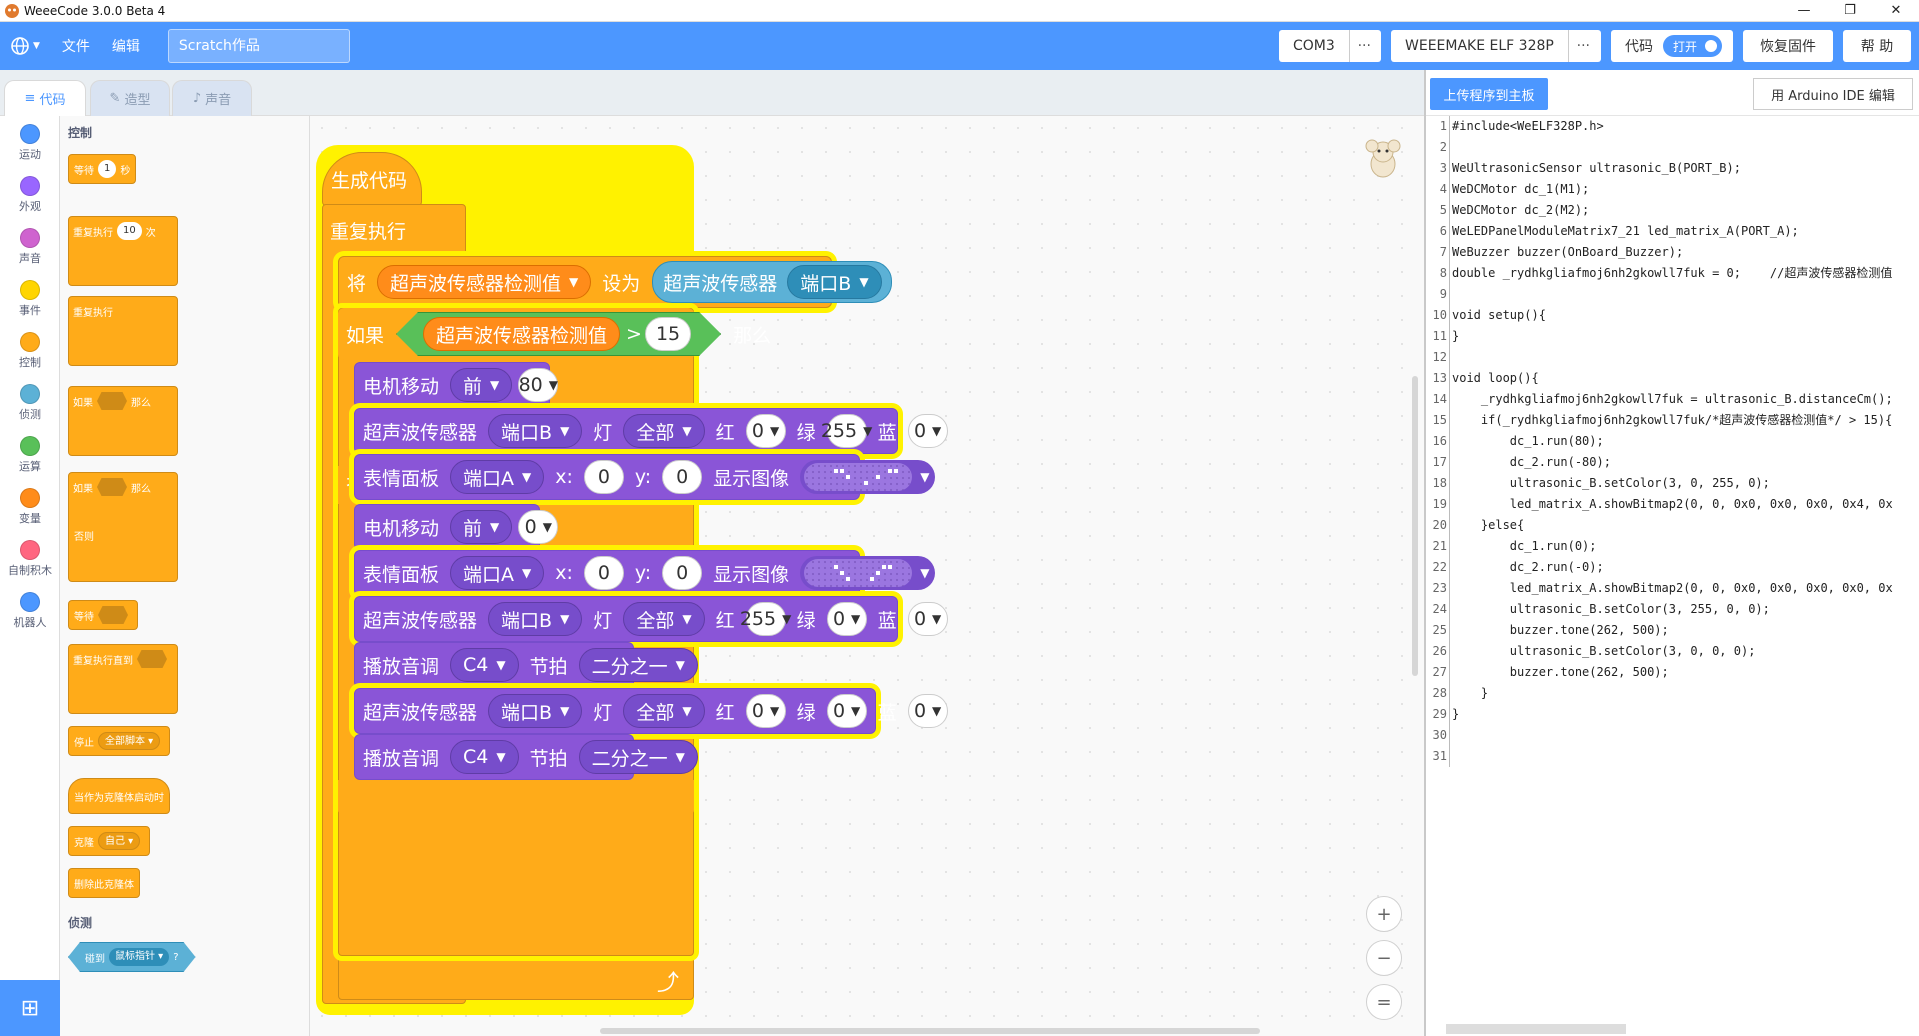 The height and width of the screenshot is (1036, 1919). Describe the element at coordinates (484, 757) in the screenshot. I see `tone2-note-dropdown: C4 ▼` at that location.